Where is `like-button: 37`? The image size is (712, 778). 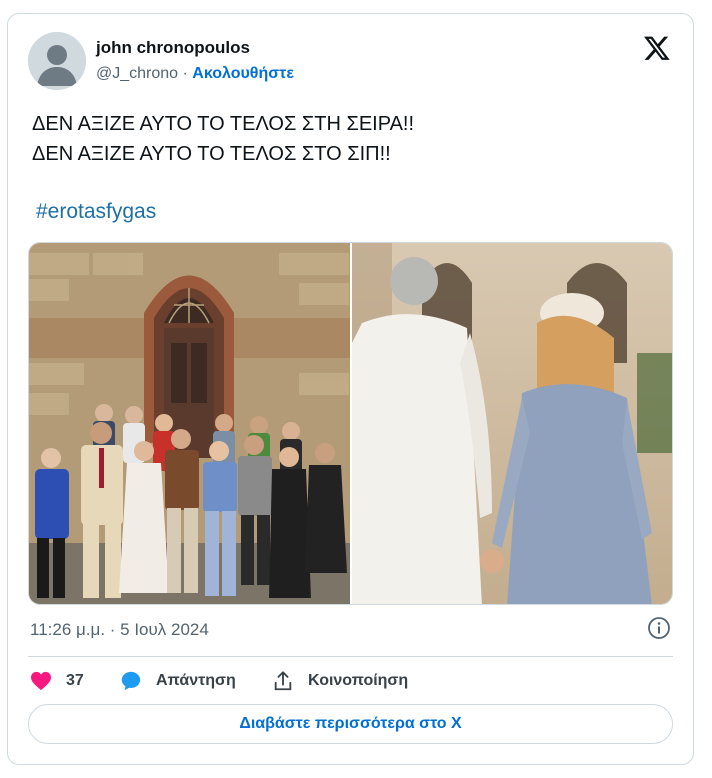 like-button: 37 is located at coordinates (57, 681).